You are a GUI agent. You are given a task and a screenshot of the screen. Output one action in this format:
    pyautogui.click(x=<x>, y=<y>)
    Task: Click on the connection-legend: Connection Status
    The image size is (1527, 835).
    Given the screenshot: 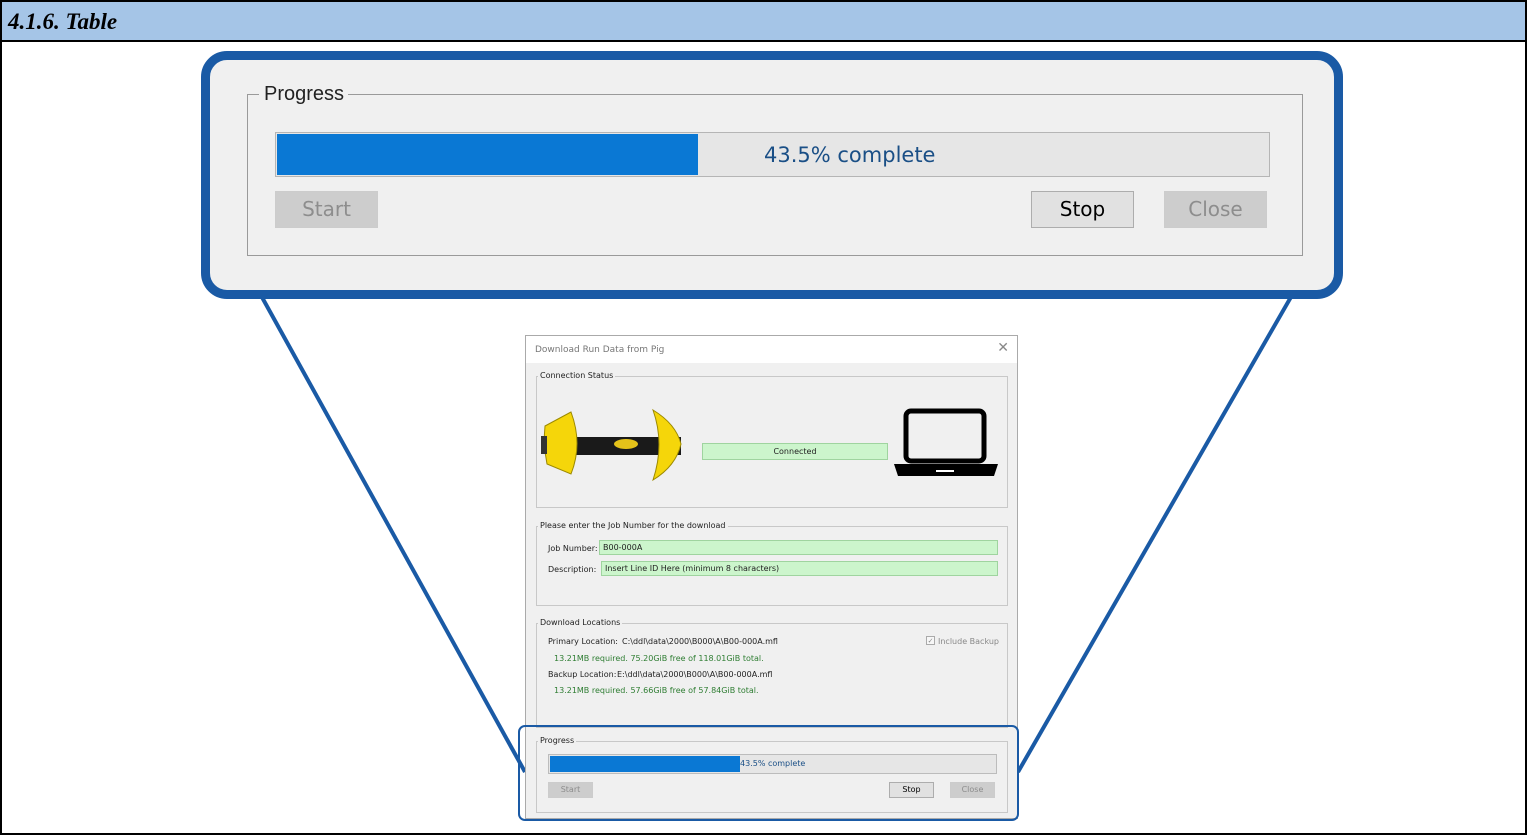 What is the action you would take?
    pyautogui.click(x=577, y=375)
    